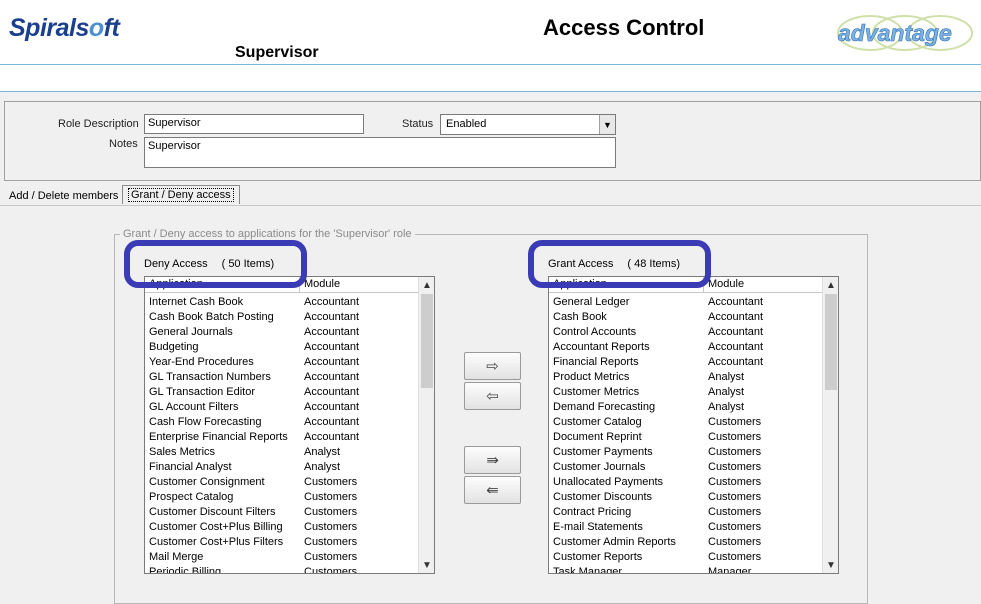  I want to click on application-name: Contract Pricing, so click(592, 512).